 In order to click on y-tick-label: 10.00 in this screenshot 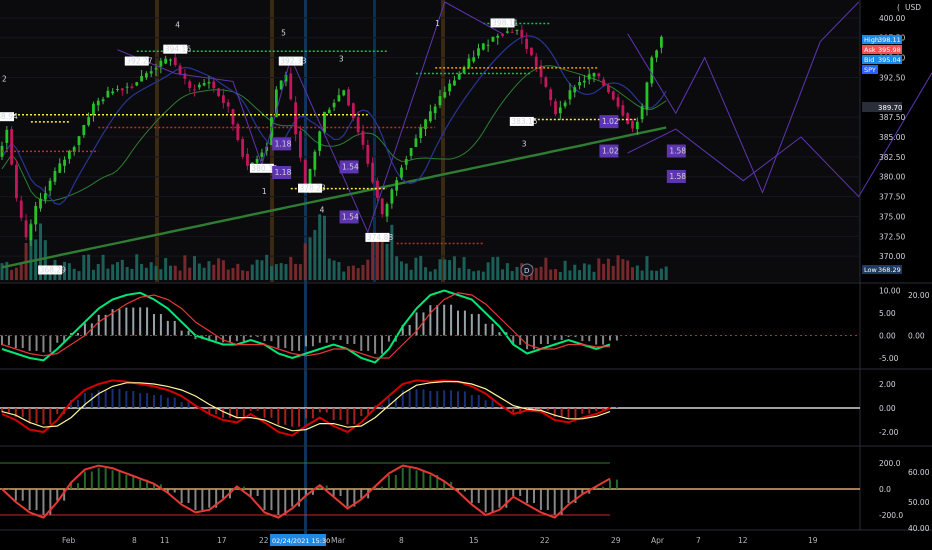, I will do `click(890, 291)`.